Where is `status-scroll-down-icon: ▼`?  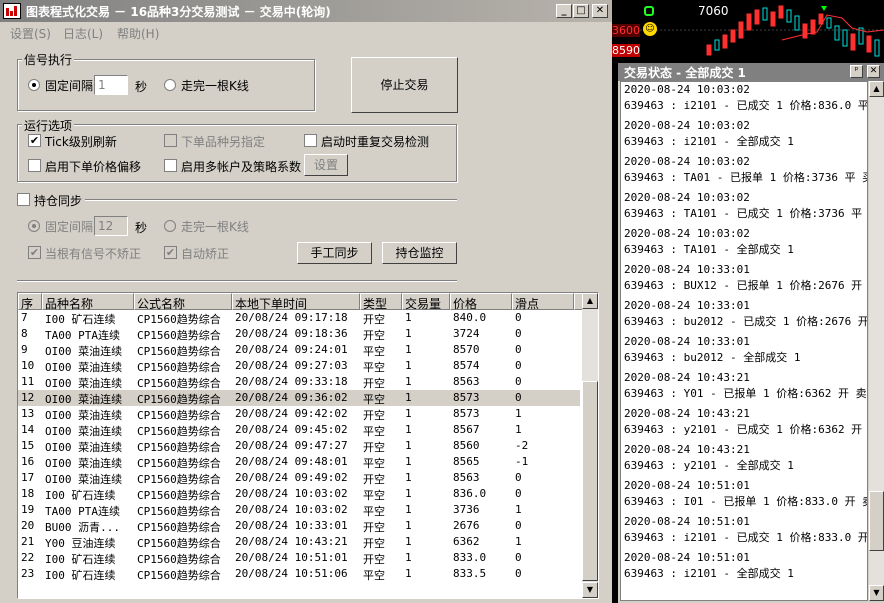
status-scroll-down-icon: ▼ is located at coordinates (876, 593).